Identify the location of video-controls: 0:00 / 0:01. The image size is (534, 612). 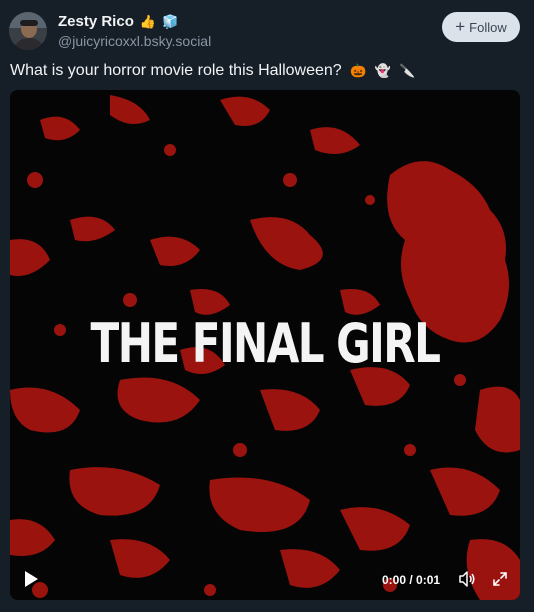
(265, 580).